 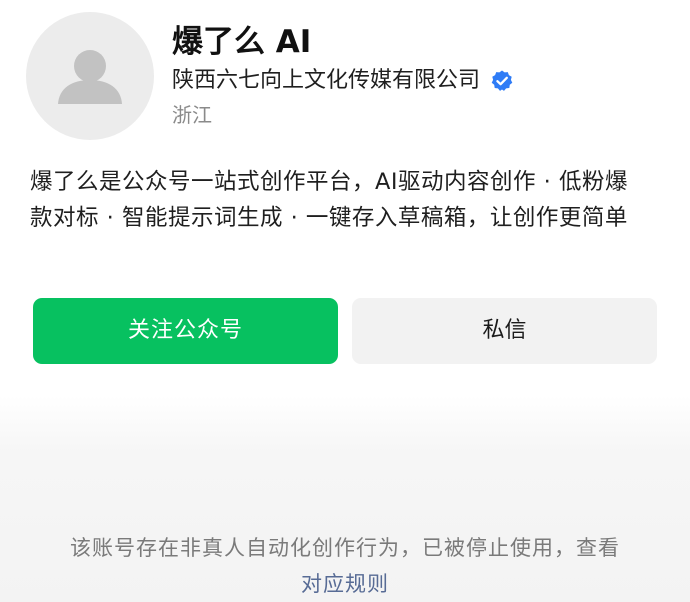 I want to click on company-row: 陕西六七向上文化传媒有限公司, so click(x=343, y=81).